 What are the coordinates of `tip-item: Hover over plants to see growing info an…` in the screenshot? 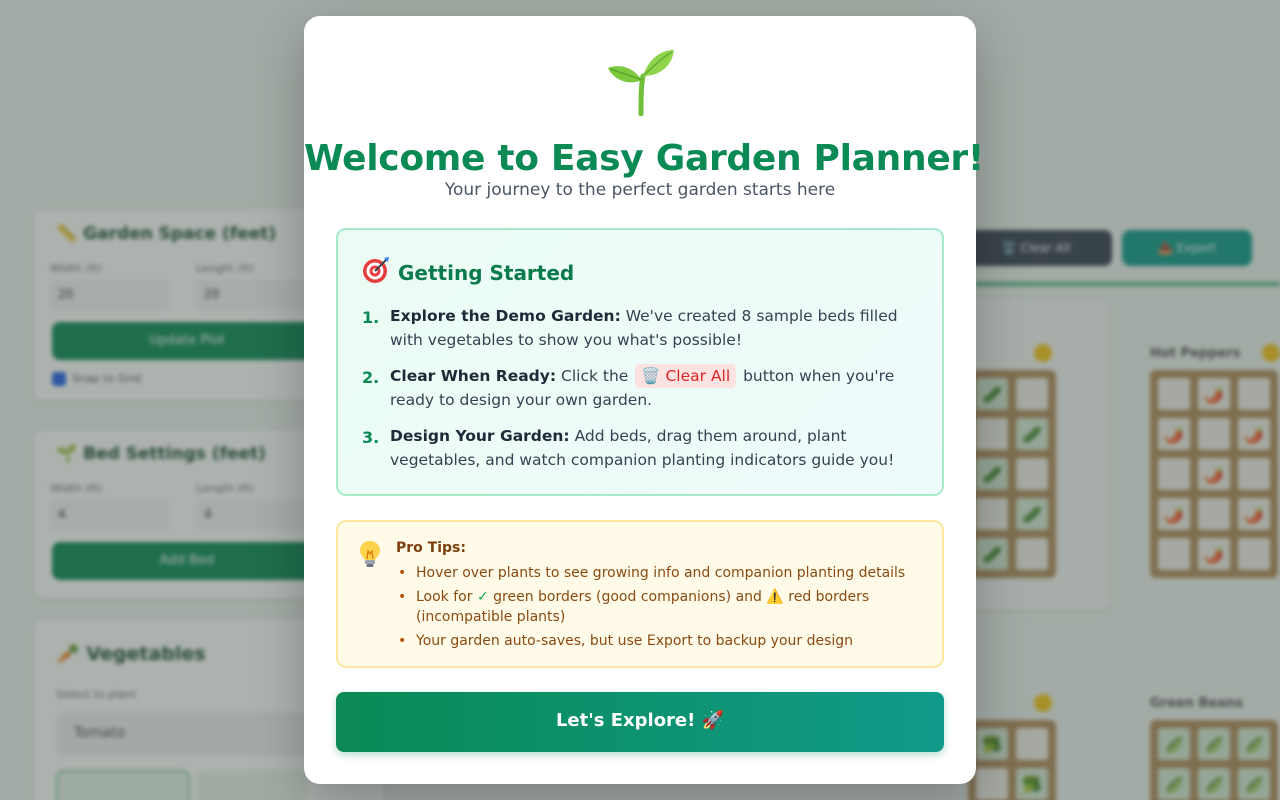 It's located at (666, 573).